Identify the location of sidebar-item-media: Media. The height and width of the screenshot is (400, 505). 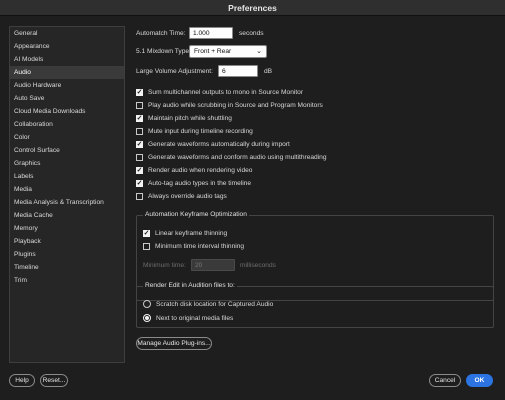
(67, 189).